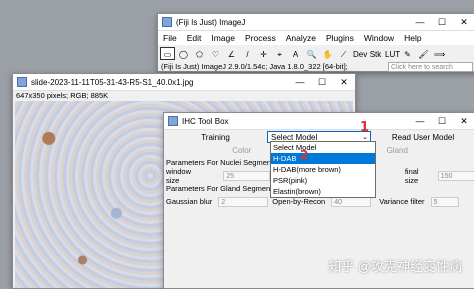 This screenshot has height=289, width=474. Describe the element at coordinates (323, 180) in the screenshot. I see `option-psr-pink: PSR(pink)` at that location.